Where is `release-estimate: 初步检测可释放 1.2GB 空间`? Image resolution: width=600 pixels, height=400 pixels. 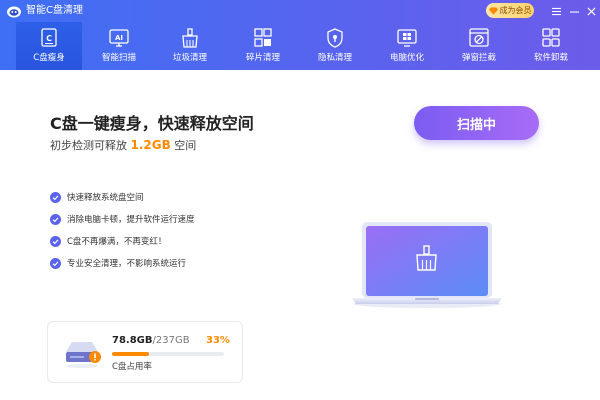 release-estimate: 初步检测可释放 1.2GB 空间 is located at coordinates (123, 145).